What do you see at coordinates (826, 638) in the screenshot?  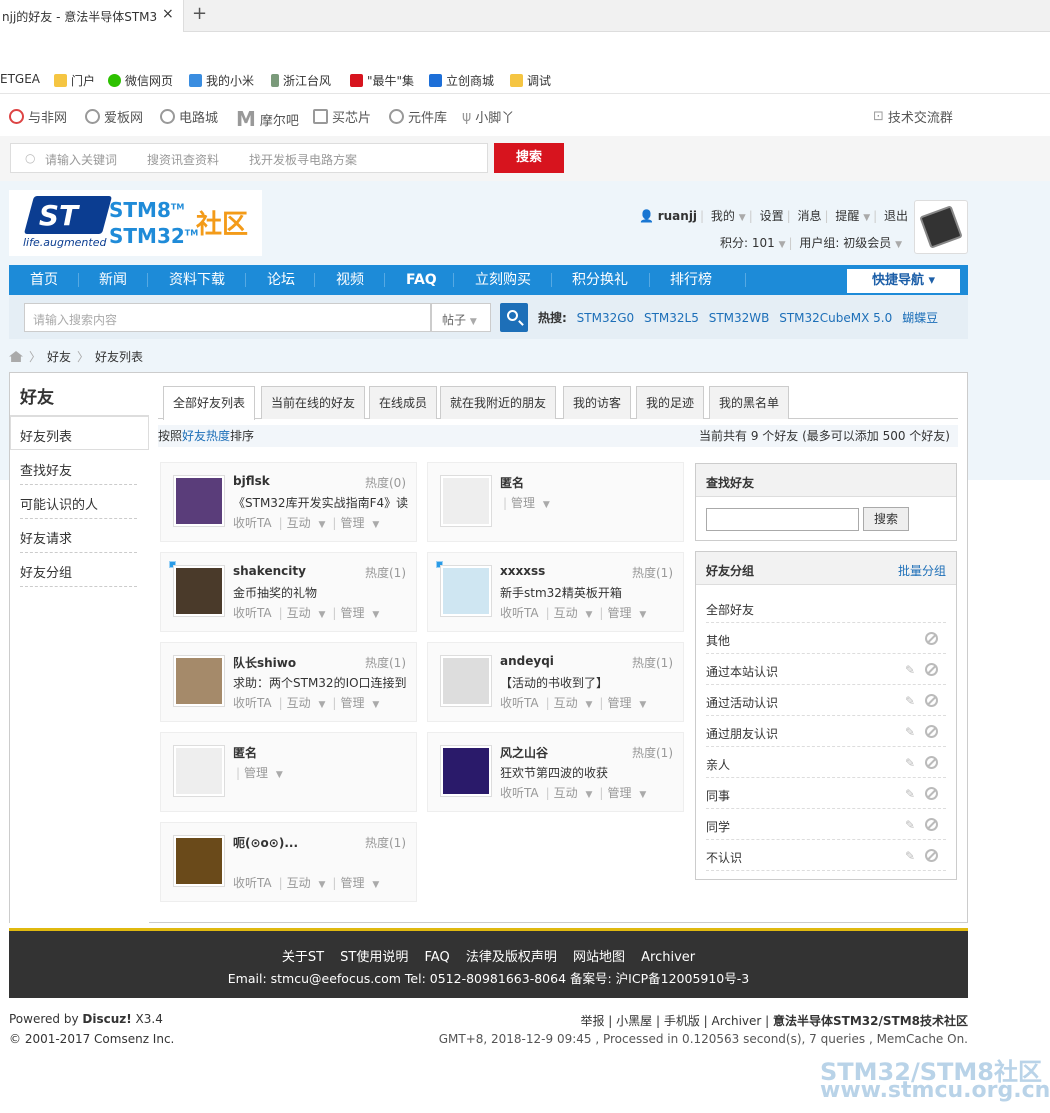 I see `group-item: 其他` at bounding box center [826, 638].